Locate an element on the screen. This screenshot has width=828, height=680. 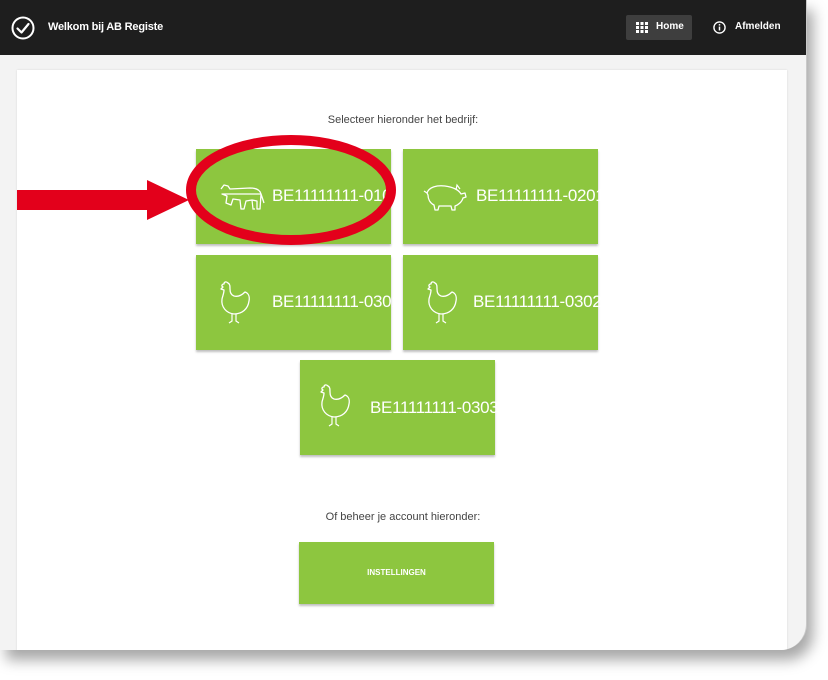
company-code: BE11111111-0303 is located at coordinates (434, 407).